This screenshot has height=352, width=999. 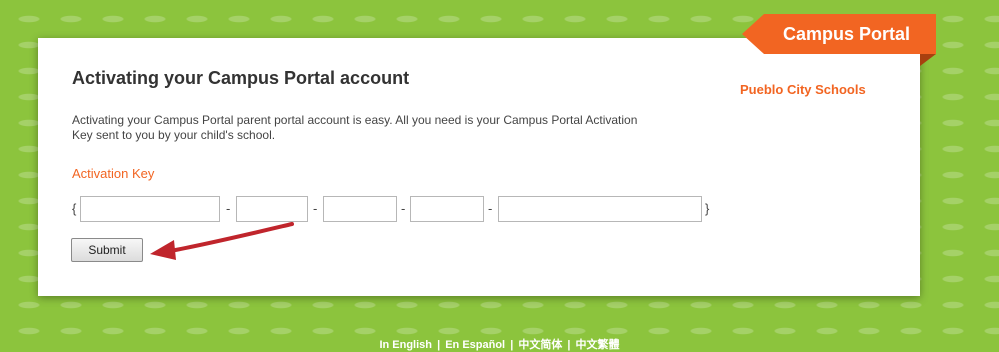 What do you see at coordinates (241, 78) in the screenshot?
I see `page-title: Activating your Campus Portal account` at bounding box center [241, 78].